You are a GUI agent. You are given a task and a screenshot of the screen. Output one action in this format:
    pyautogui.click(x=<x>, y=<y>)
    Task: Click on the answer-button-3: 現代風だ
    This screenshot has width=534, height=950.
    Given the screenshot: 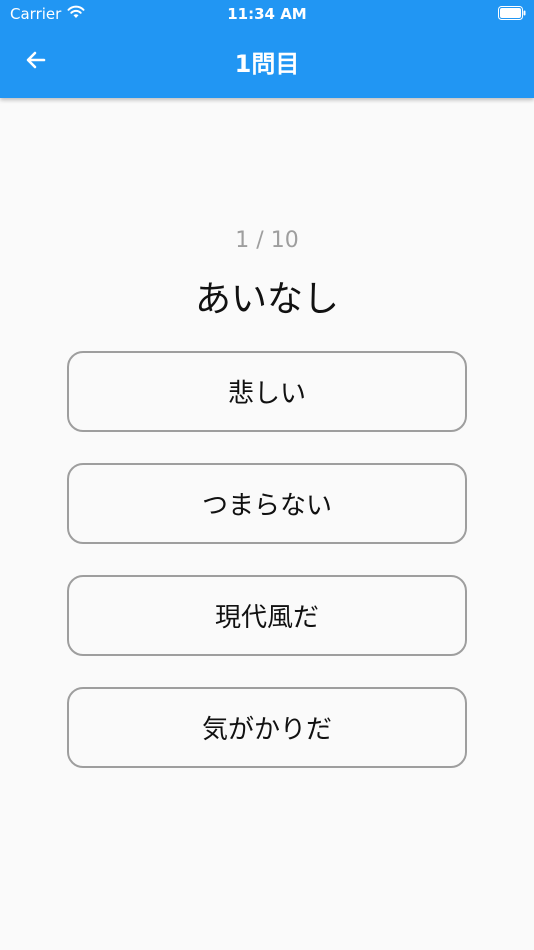 What is the action you would take?
    pyautogui.click(x=267, y=615)
    